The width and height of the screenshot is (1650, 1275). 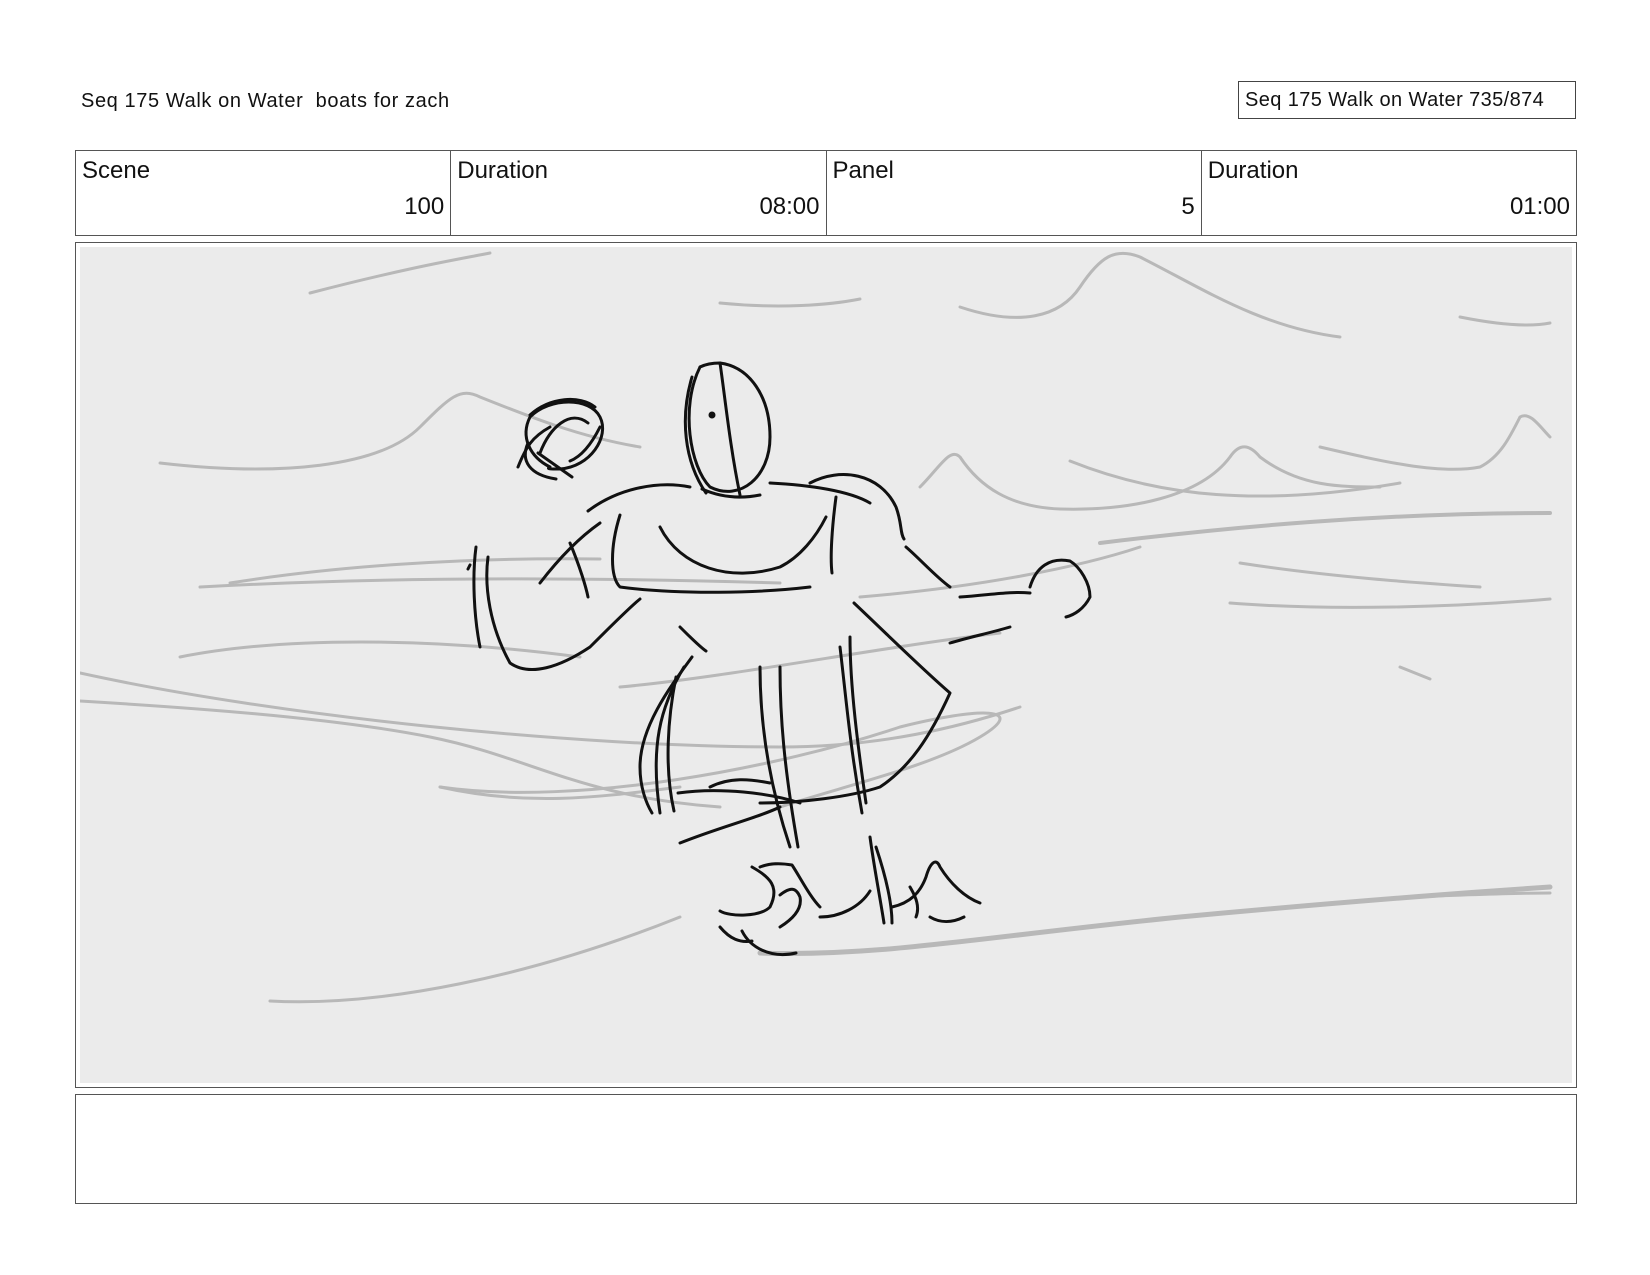 What do you see at coordinates (1014, 193) in the screenshot?
I see `panel-cell: Panel 5` at bounding box center [1014, 193].